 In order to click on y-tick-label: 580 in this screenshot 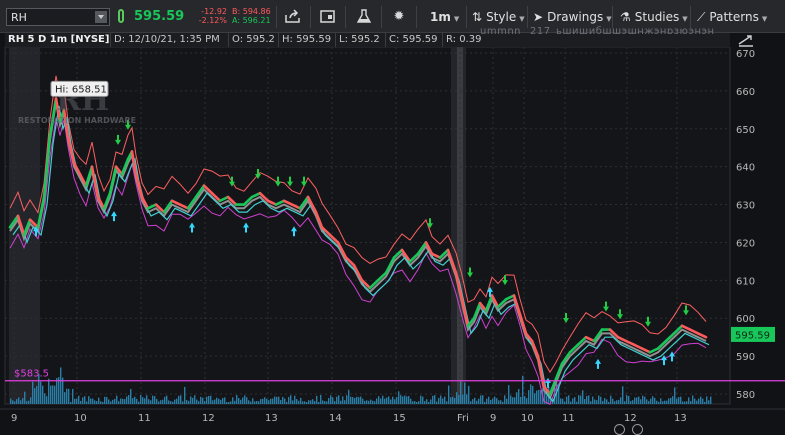, I will do `click(745, 395)`.